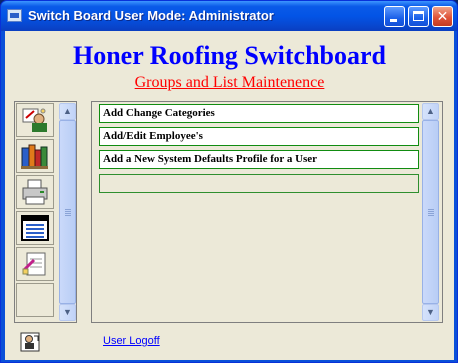 The width and height of the screenshot is (458, 363). Describe the element at coordinates (229, 82) in the screenshot. I see `page-subtitle: Groups and List Maintenence` at that location.